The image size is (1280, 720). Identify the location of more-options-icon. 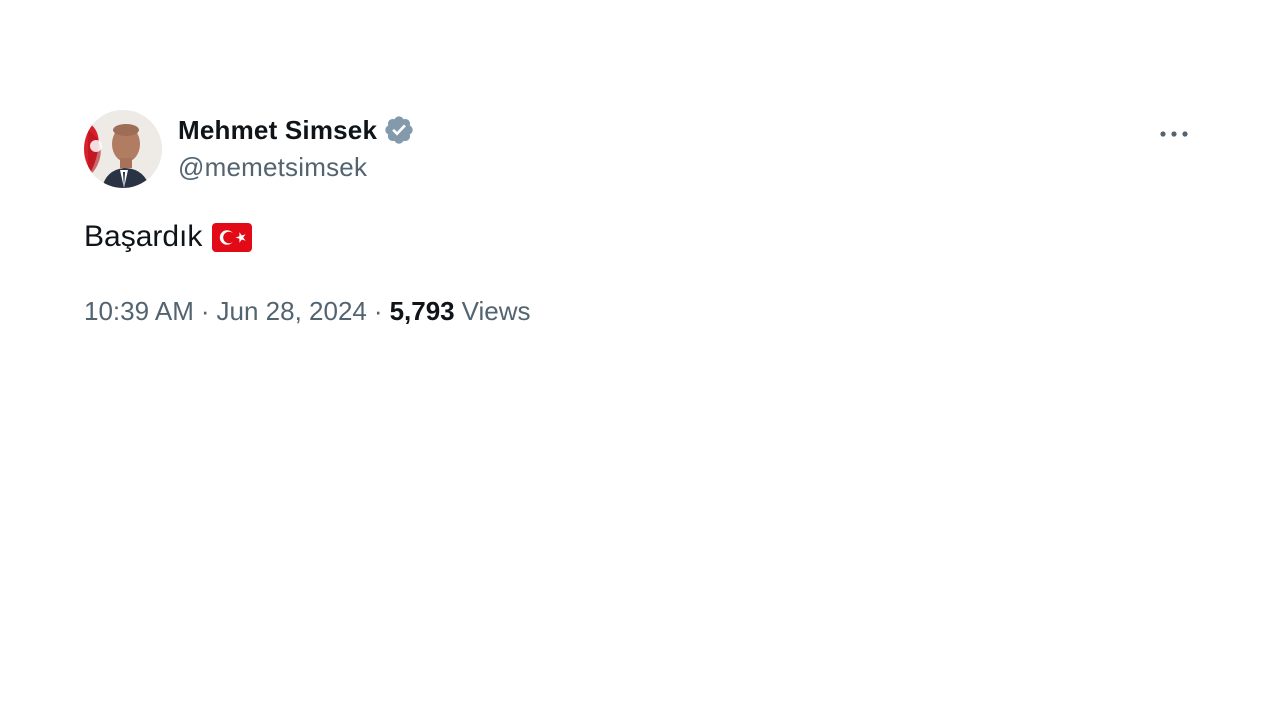
(1174, 134).